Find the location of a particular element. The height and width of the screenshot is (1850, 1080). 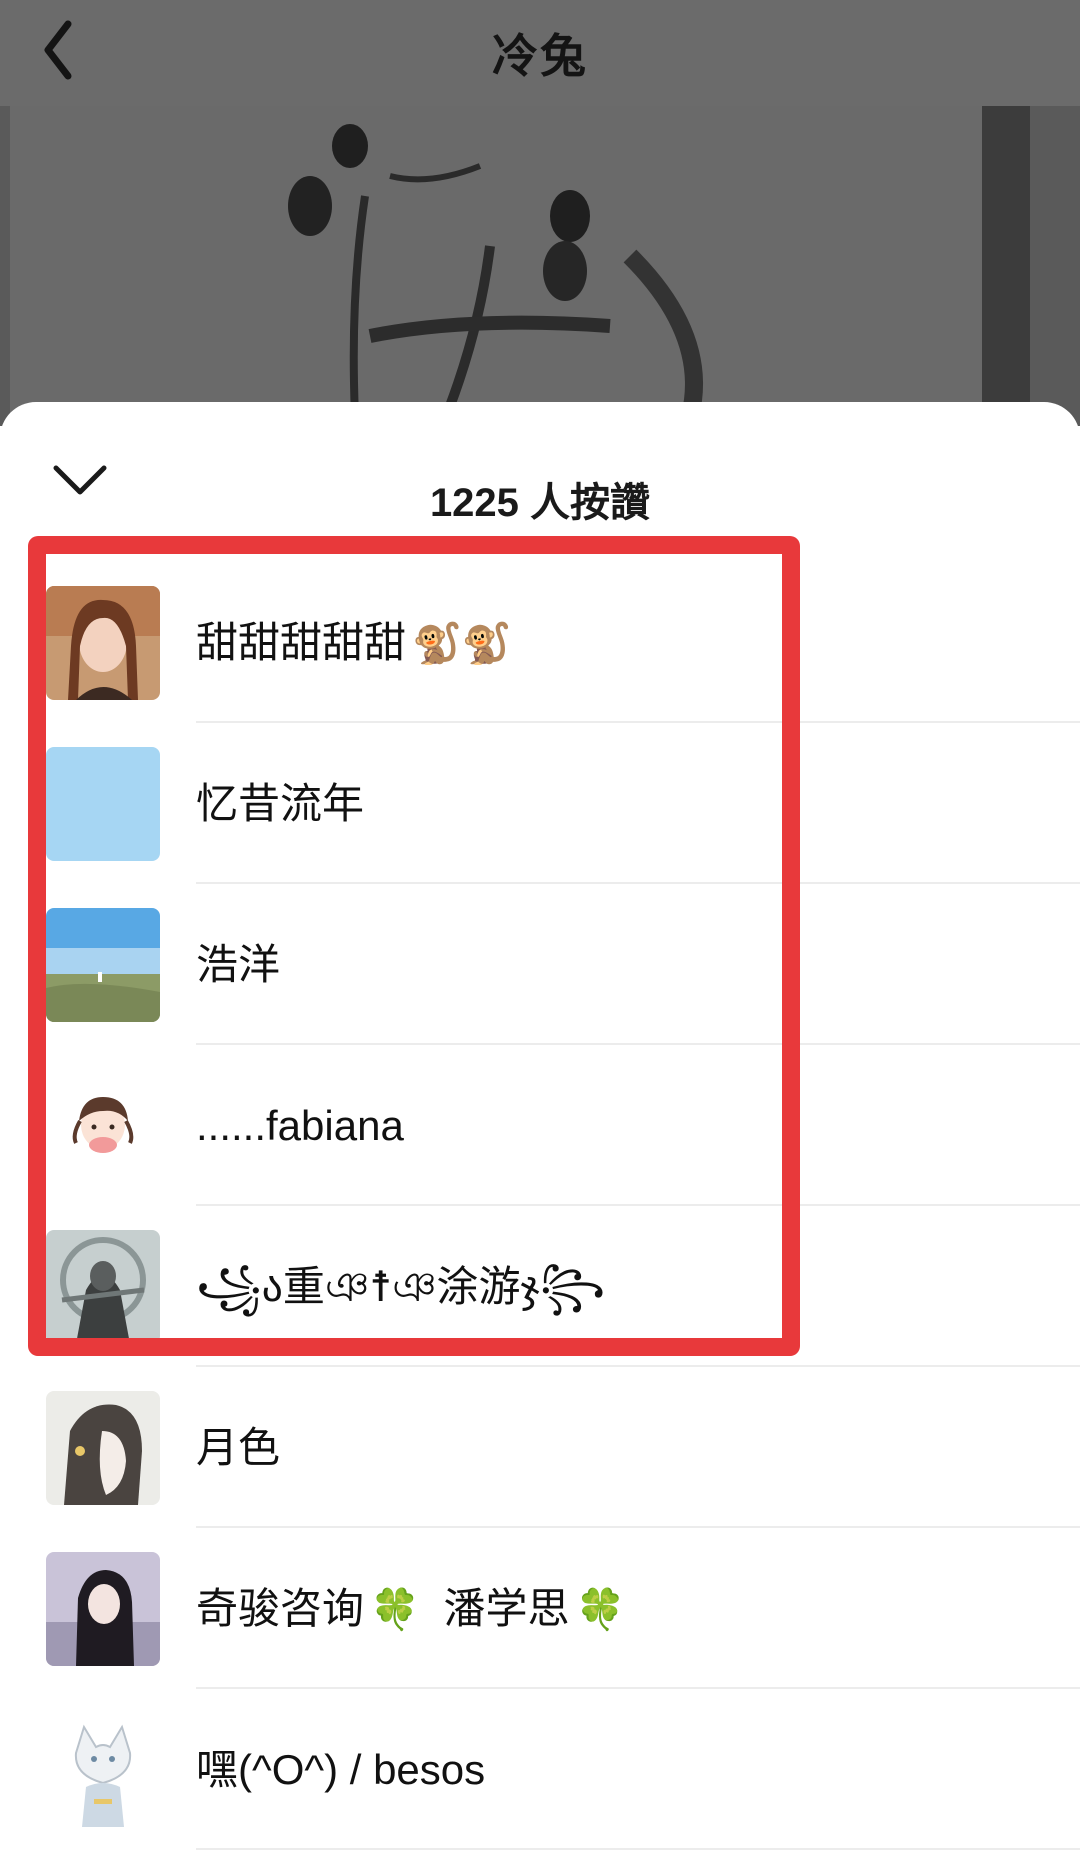

user-name: 浩洋 is located at coordinates (238, 964).